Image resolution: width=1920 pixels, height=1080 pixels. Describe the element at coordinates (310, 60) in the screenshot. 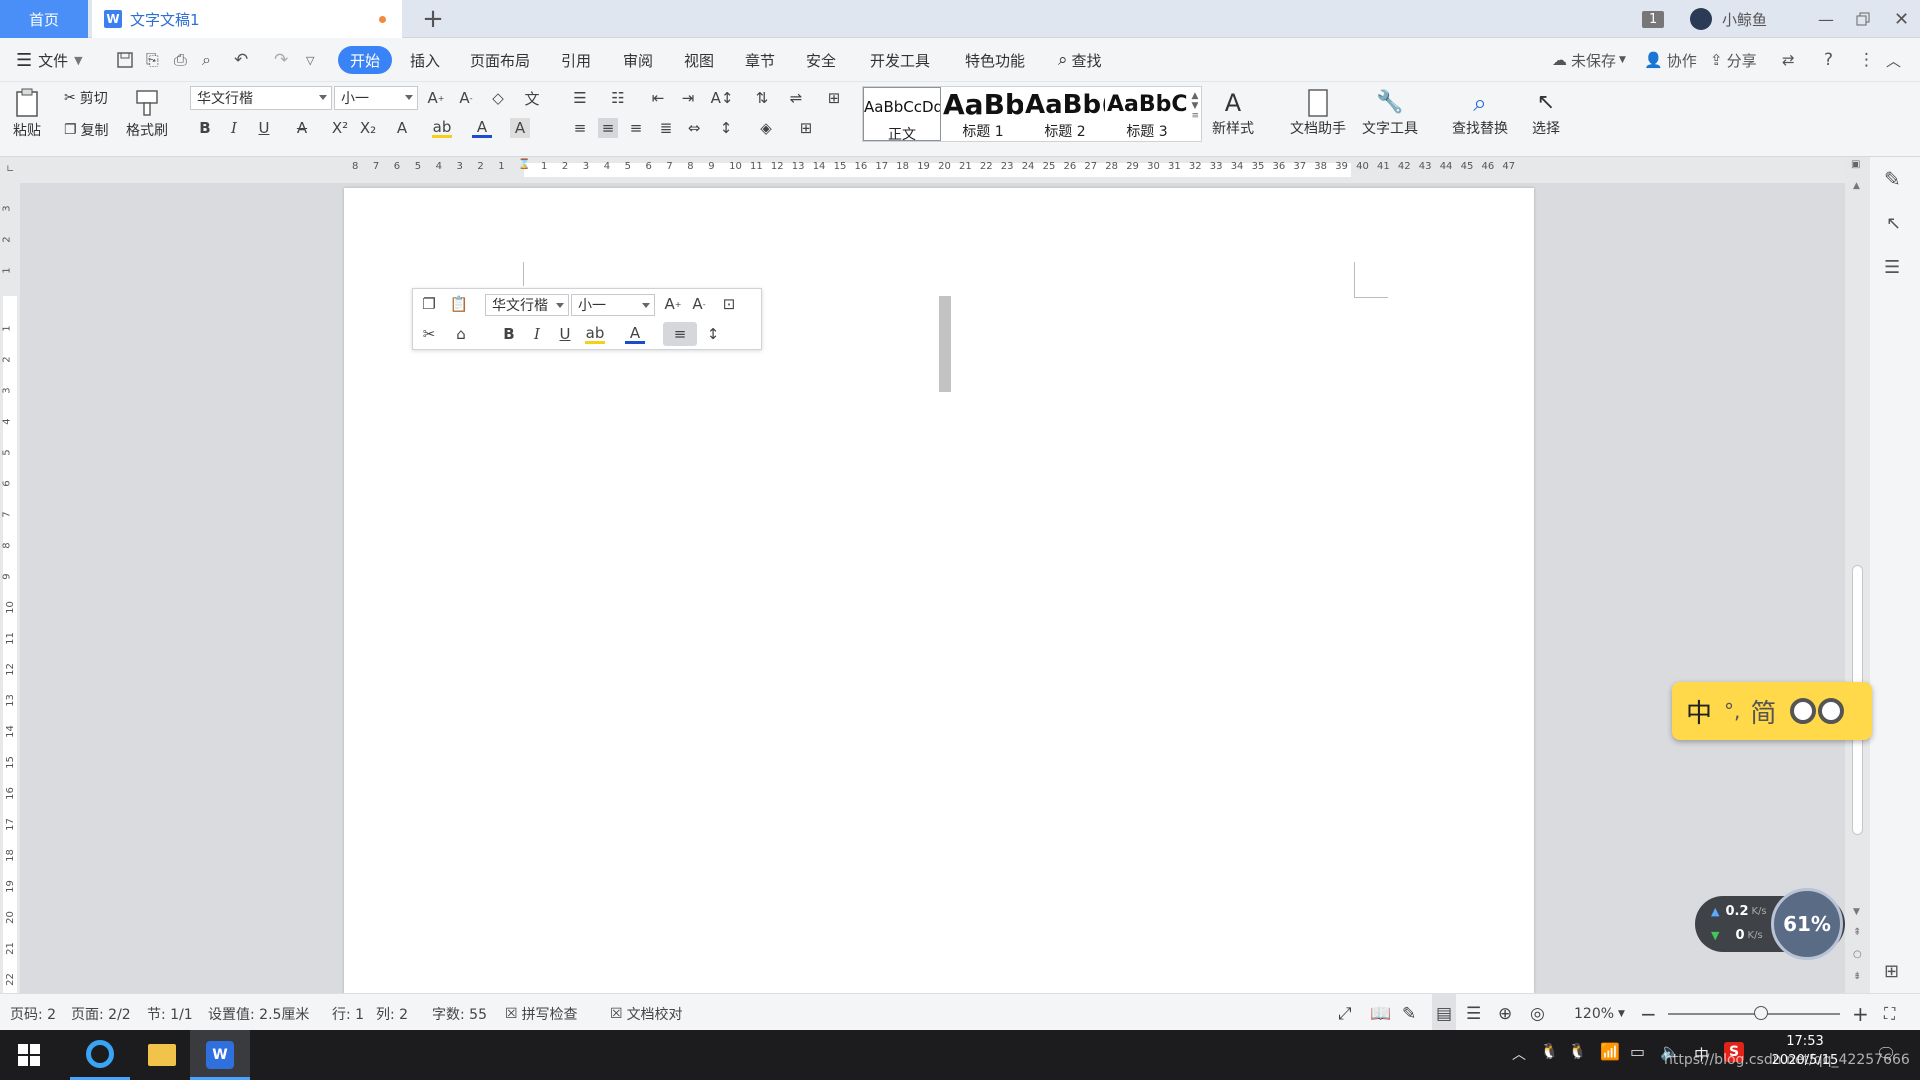

I see `quick-access-more: ▽` at that location.